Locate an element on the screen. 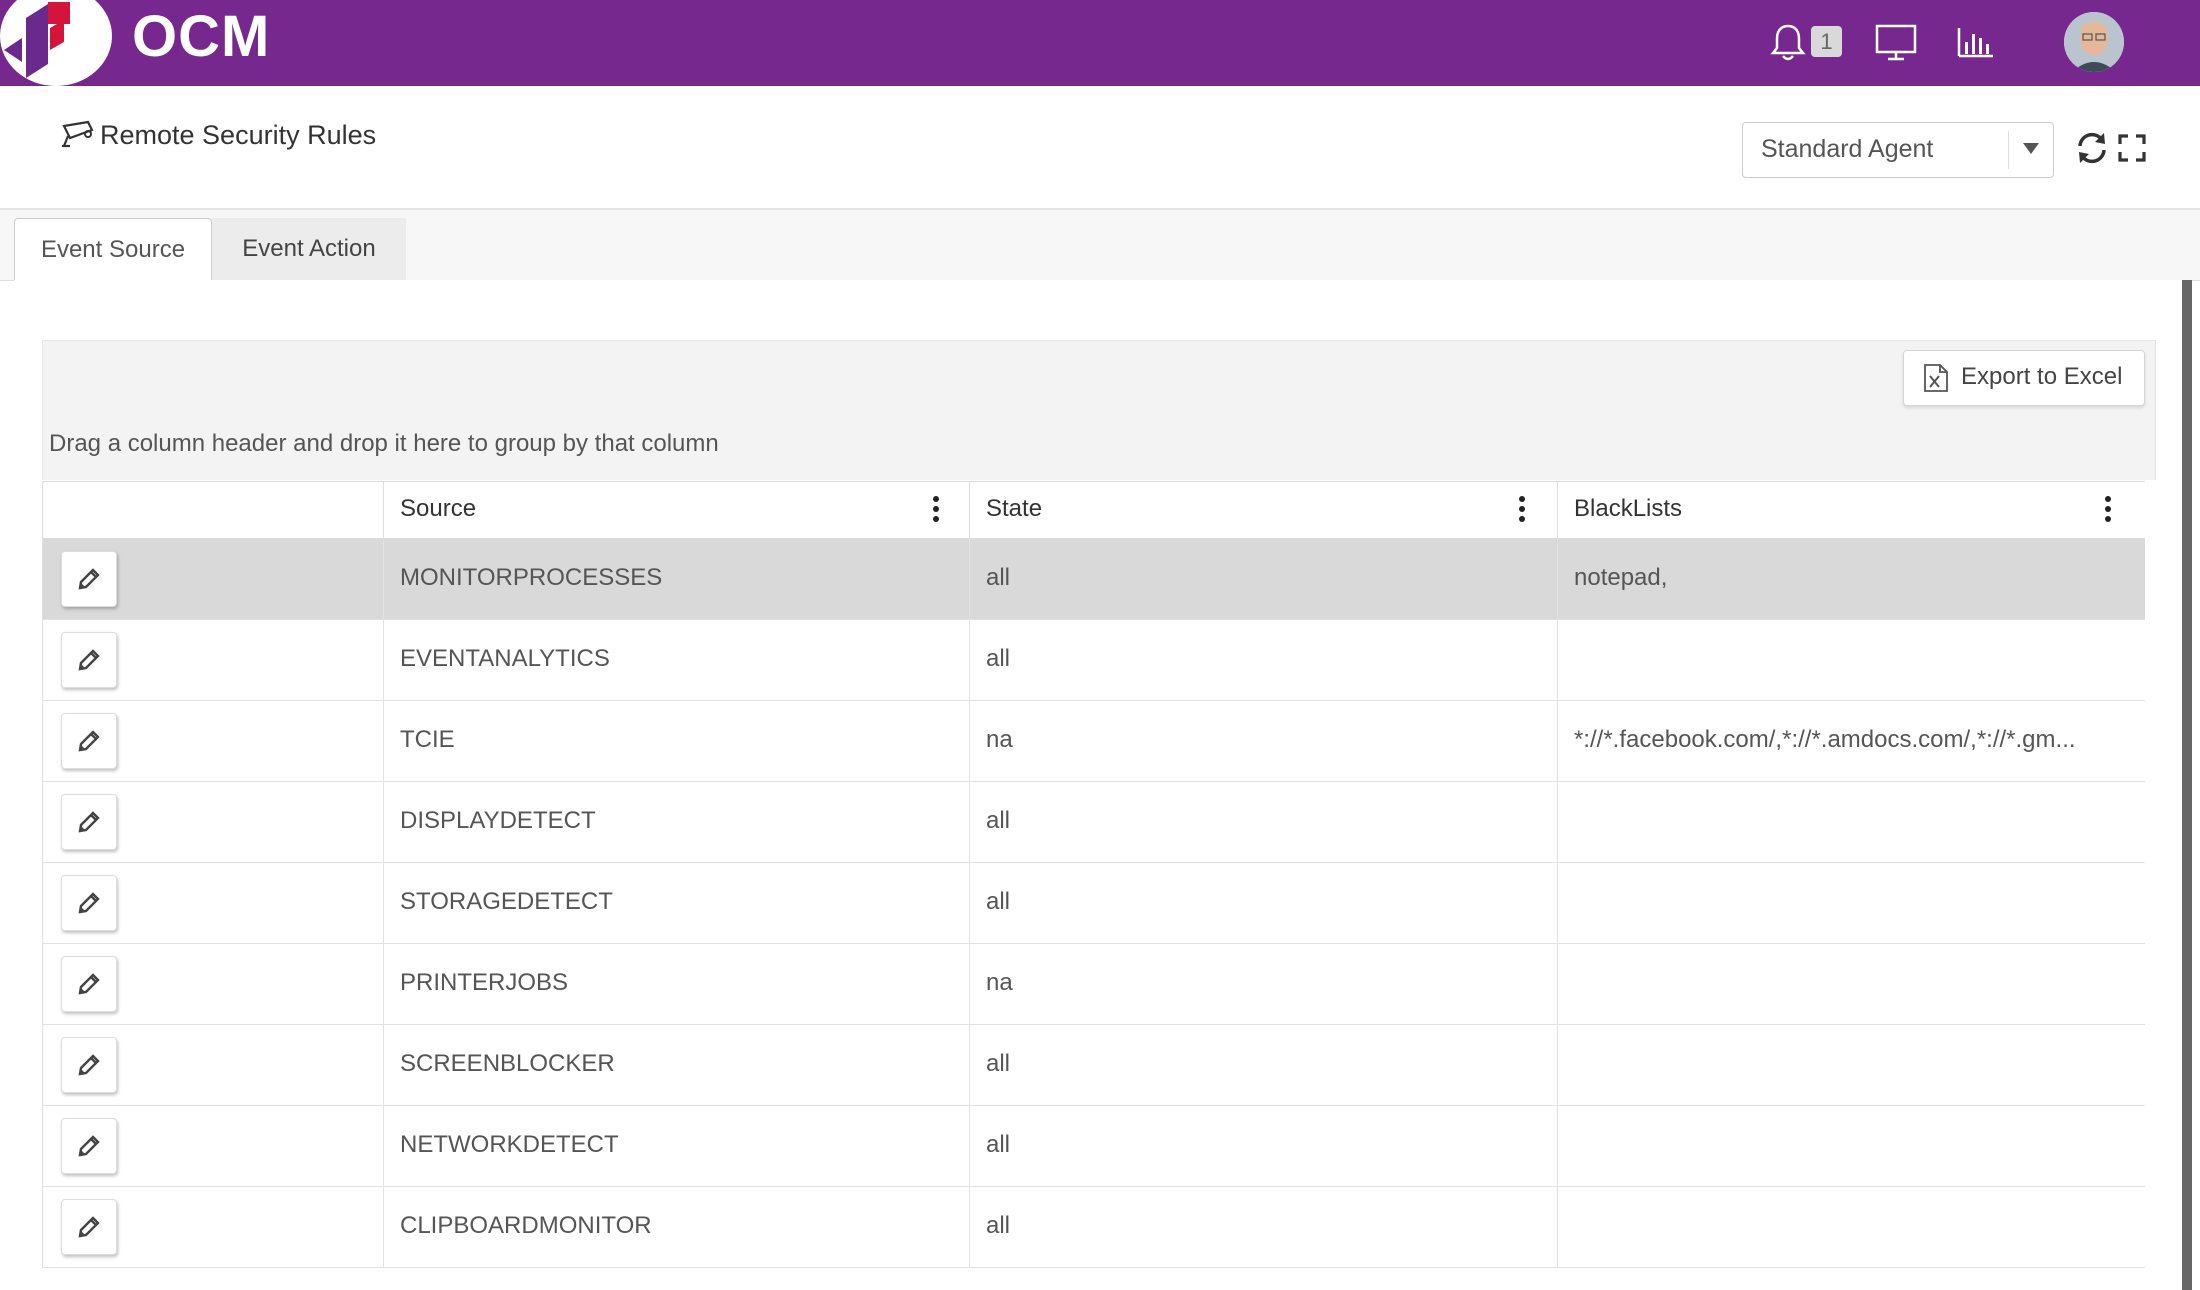 This screenshot has width=2200, height=1290. fullscreen-icon is located at coordinates (2132, 148).